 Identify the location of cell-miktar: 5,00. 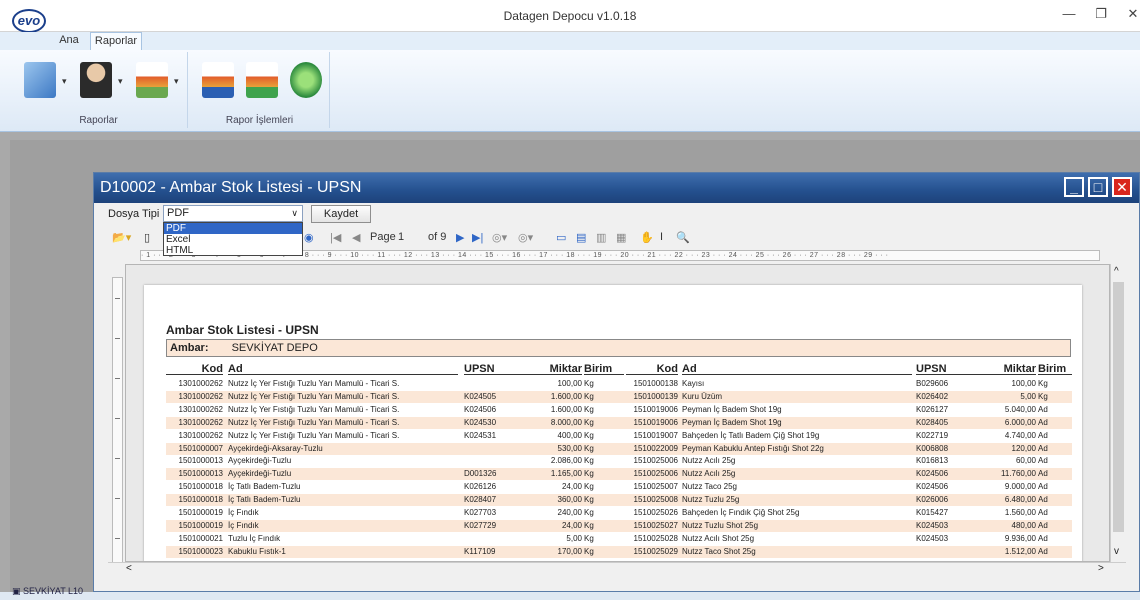
(1028, 396).